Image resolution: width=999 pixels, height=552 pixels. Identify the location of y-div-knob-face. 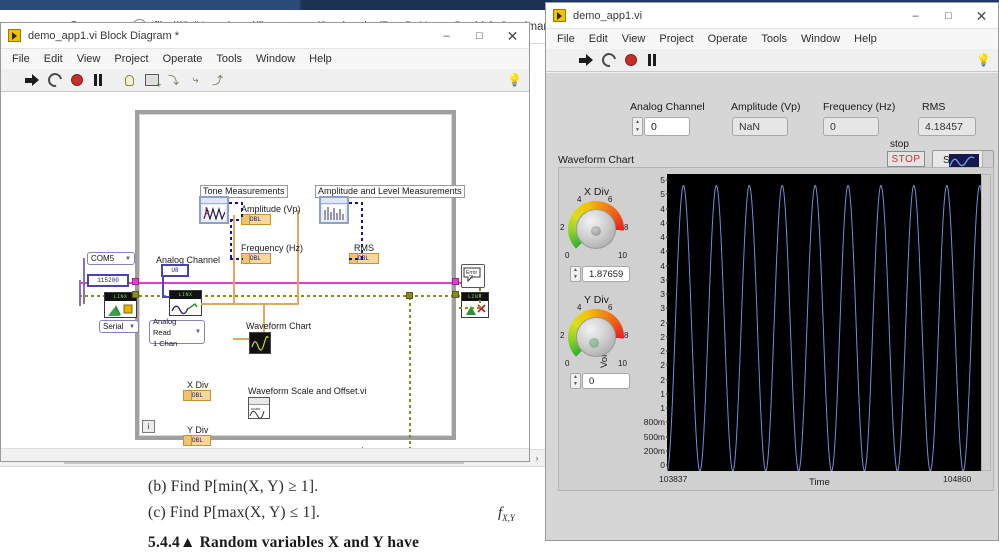
(596, 337).